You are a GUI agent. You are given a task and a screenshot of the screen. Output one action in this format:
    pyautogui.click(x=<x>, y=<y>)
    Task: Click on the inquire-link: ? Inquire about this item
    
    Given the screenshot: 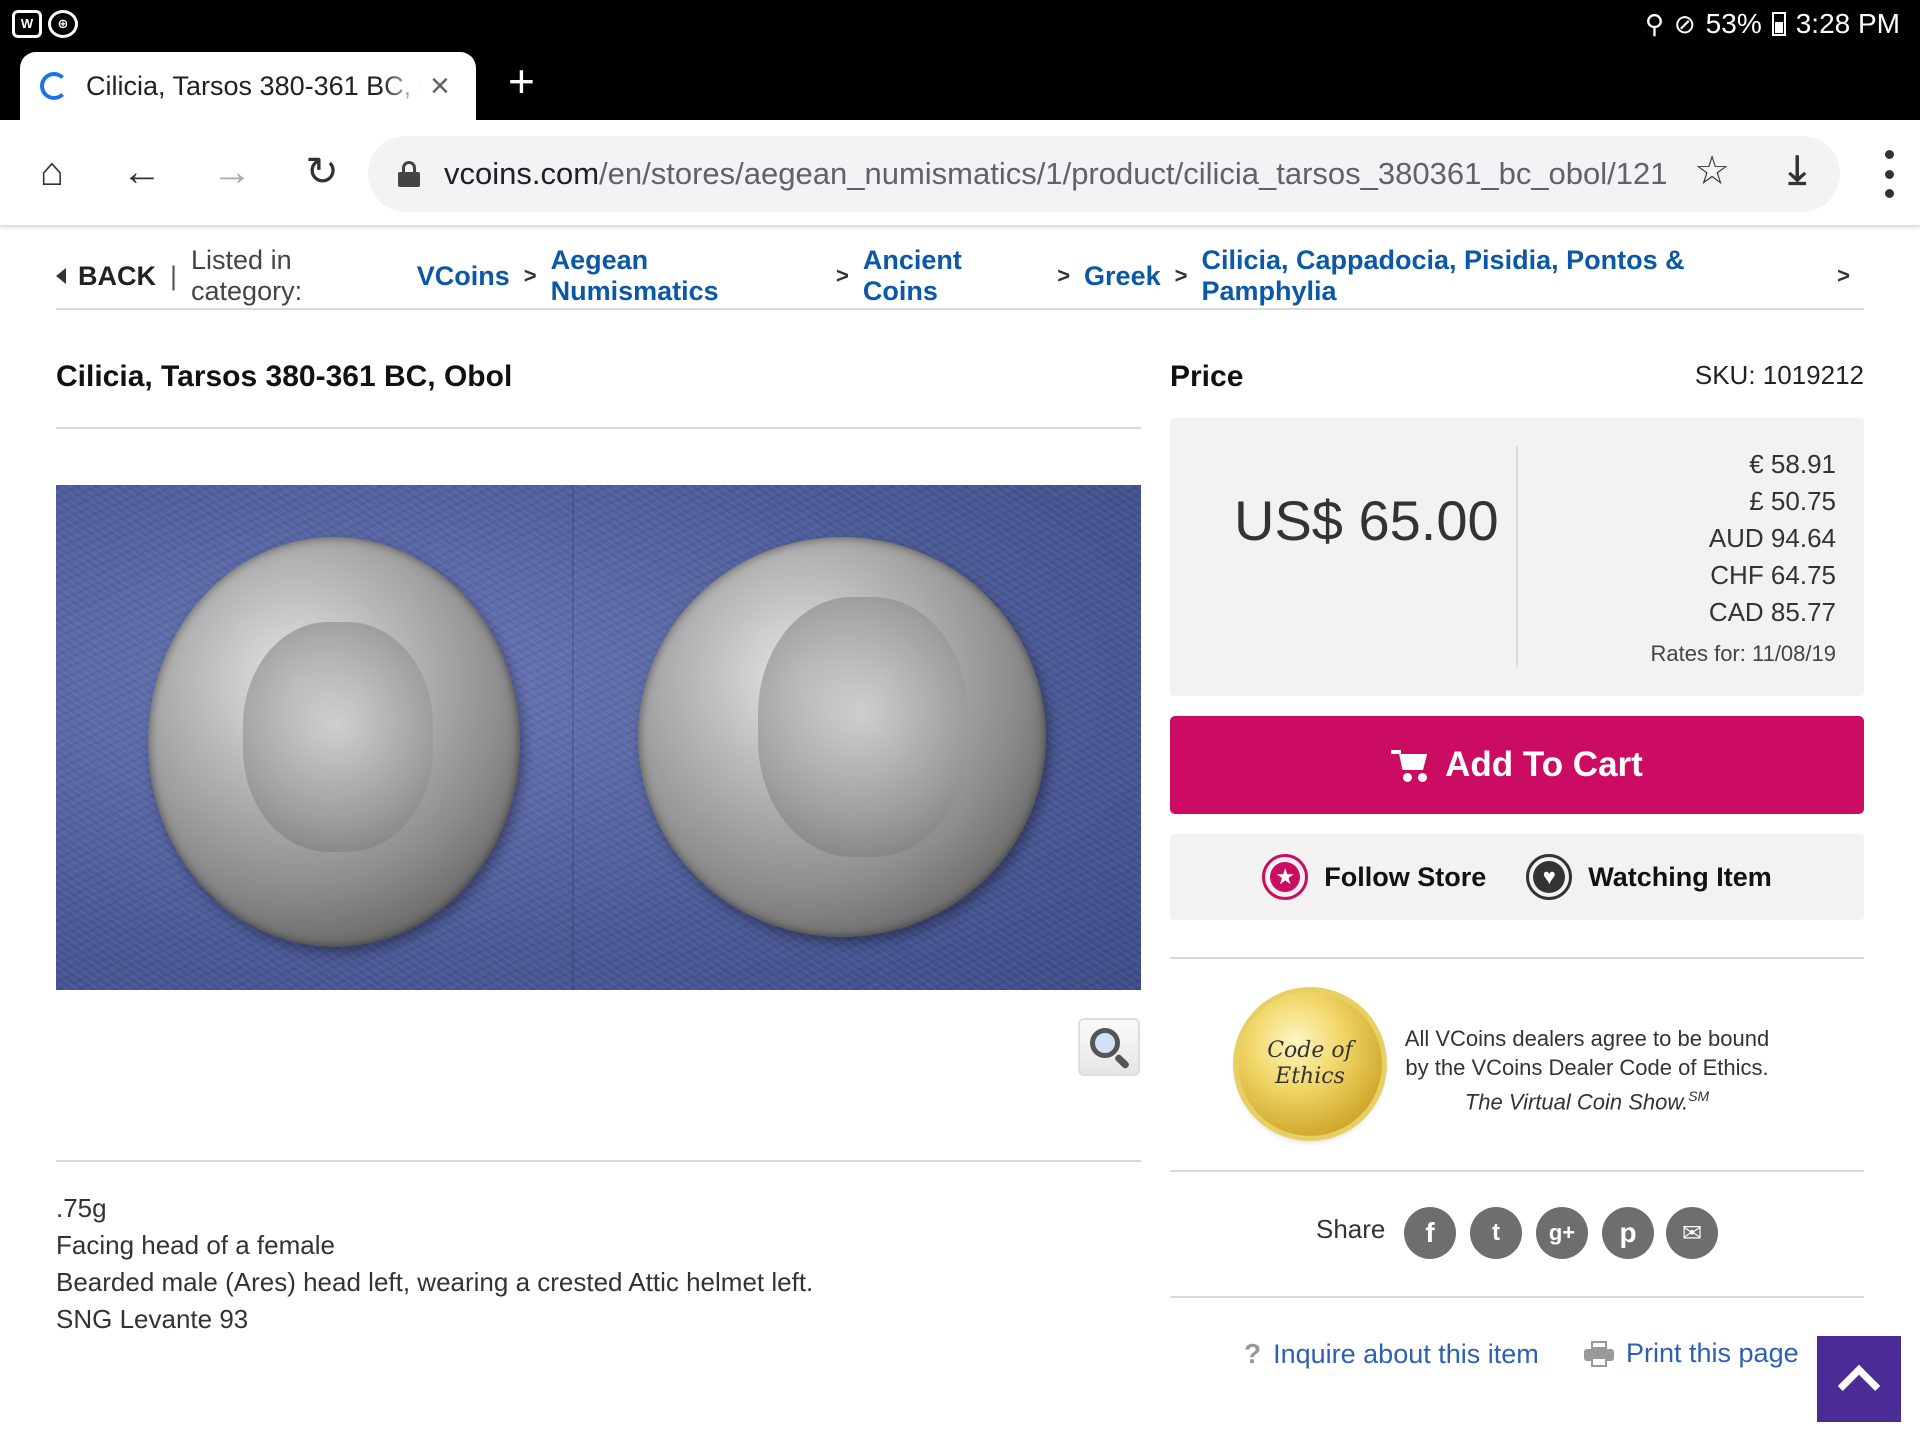 What is the action you would take?
    pyautogui.click(x=1391, y=1354)
    